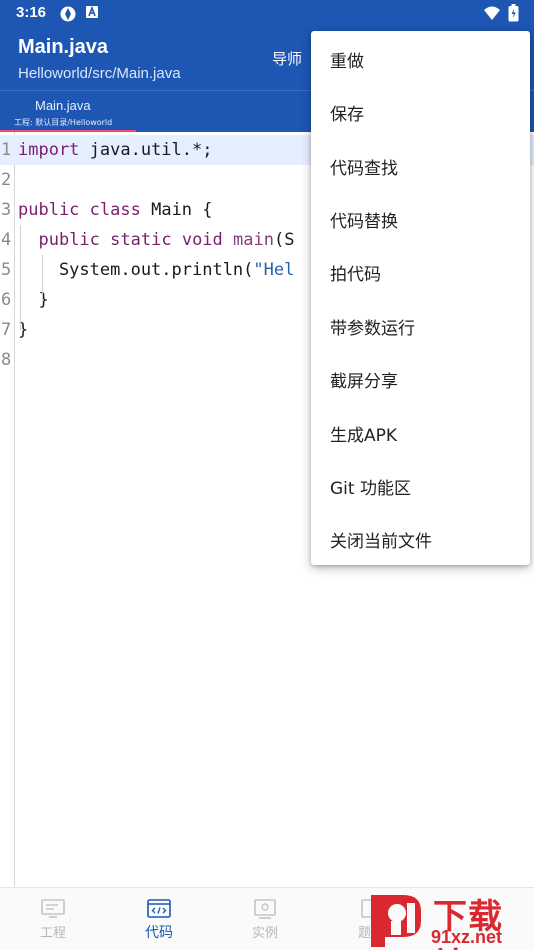 Image resolution: width=534 pixels, height=950 pixels. What do you see at coordinates (364, 436) in the screenshot?
I see `menu-item-label: 生成APK` at bounding box center [364, 436].